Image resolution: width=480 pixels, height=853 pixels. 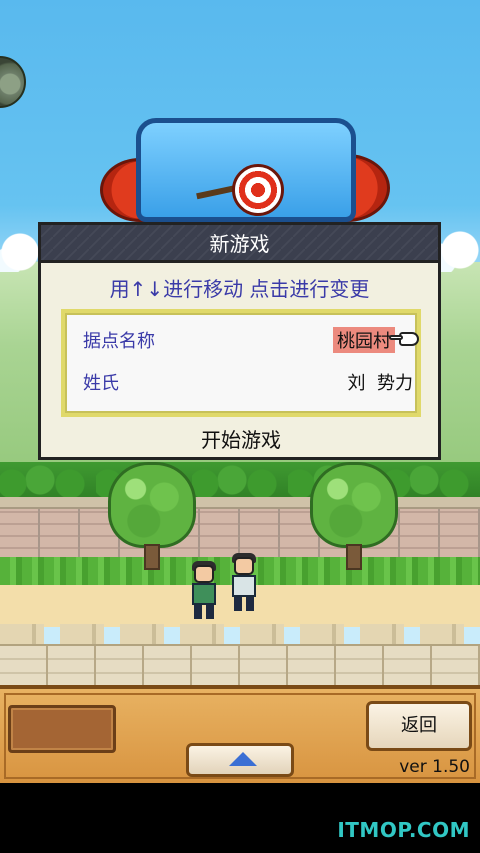 I want to click on start-game-button: 开始游戏, so click(x=241, y=440).